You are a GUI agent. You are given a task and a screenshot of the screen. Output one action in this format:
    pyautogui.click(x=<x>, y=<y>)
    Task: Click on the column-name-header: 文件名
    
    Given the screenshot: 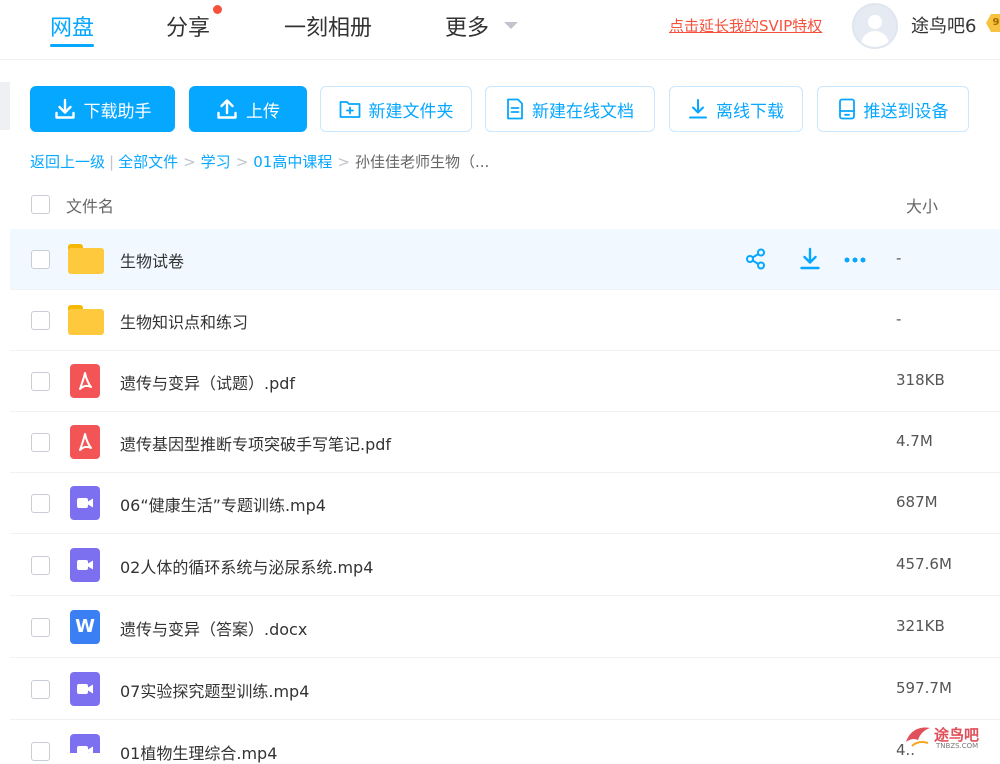 What is the action you would take?
    pyautogui.click(x=90, y=205)
    